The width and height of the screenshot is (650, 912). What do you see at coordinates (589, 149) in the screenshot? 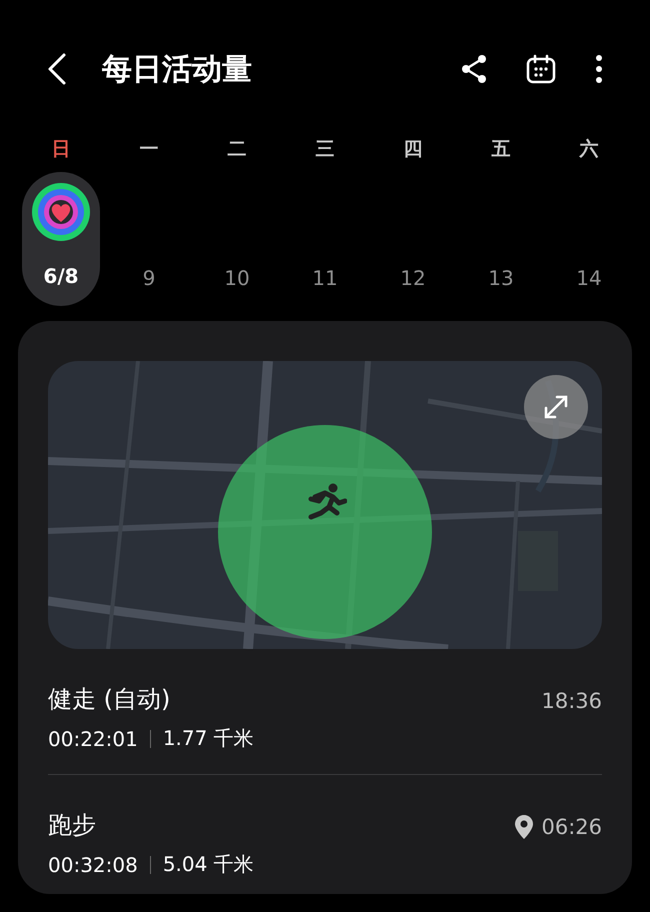
I see `weekday-label: 六` at bounding box center [589, 149].